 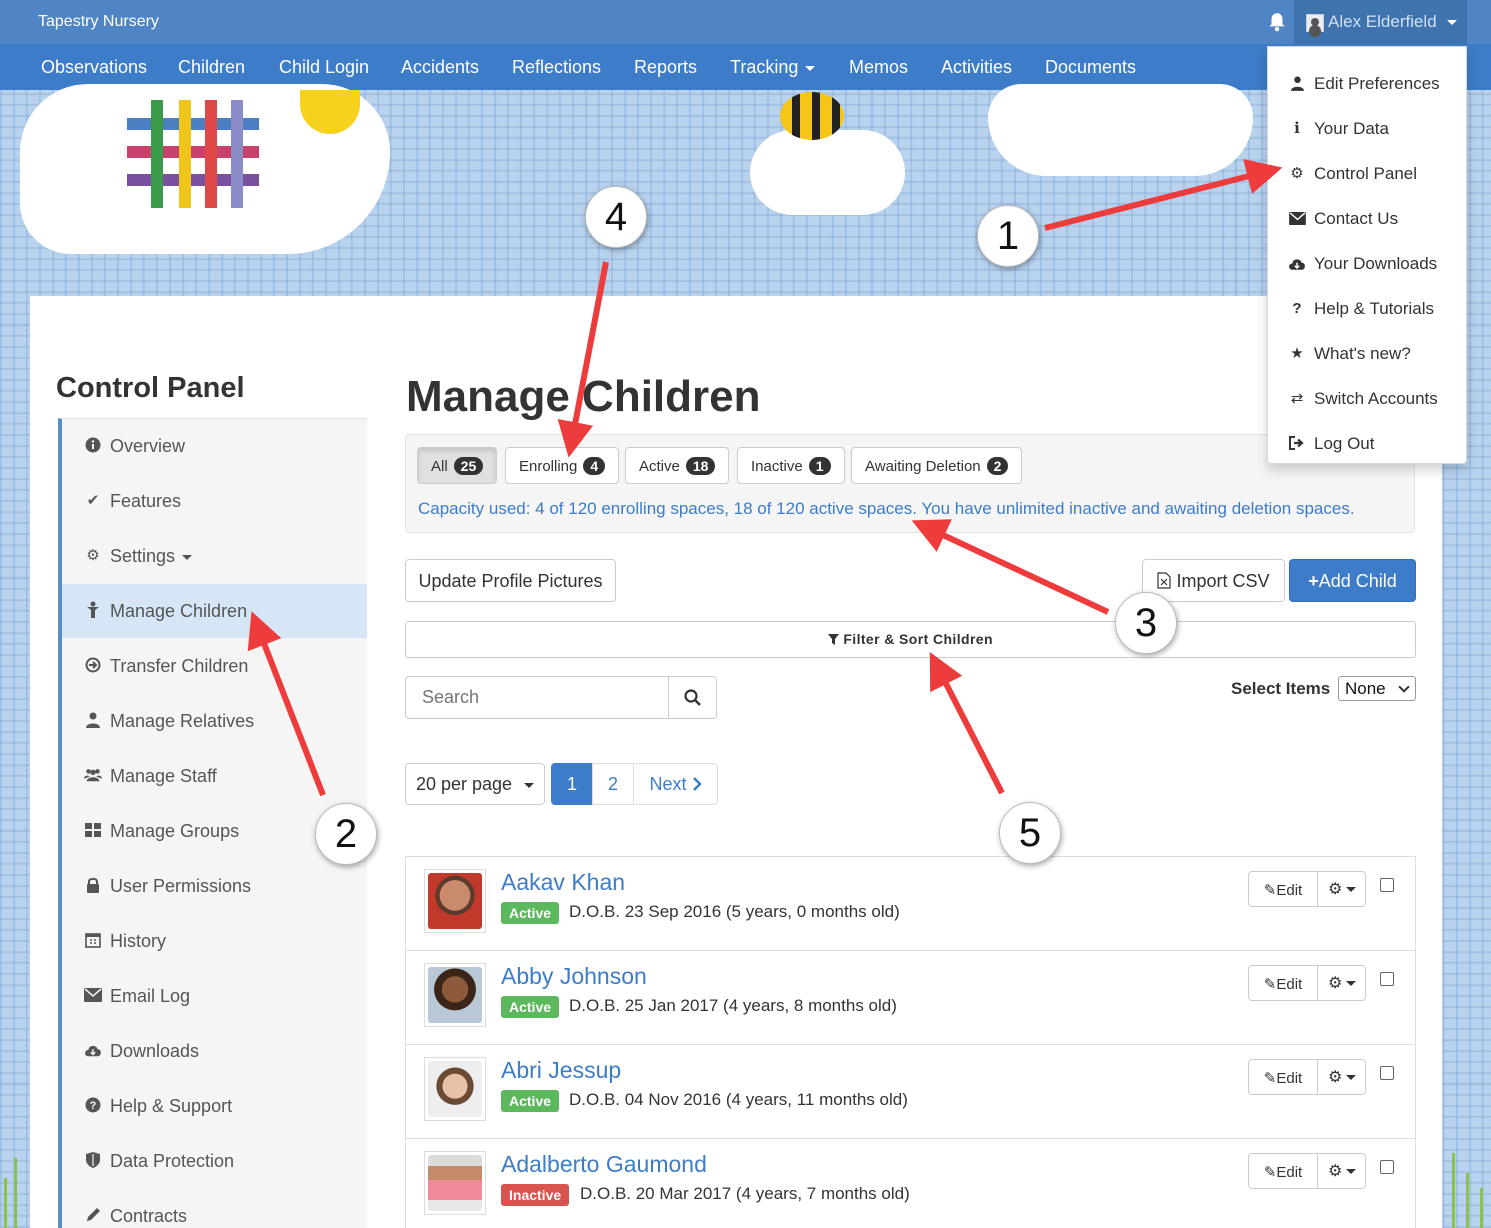 I want to click on tab-inactive: Inactive 1, so click(x=791, y=465).